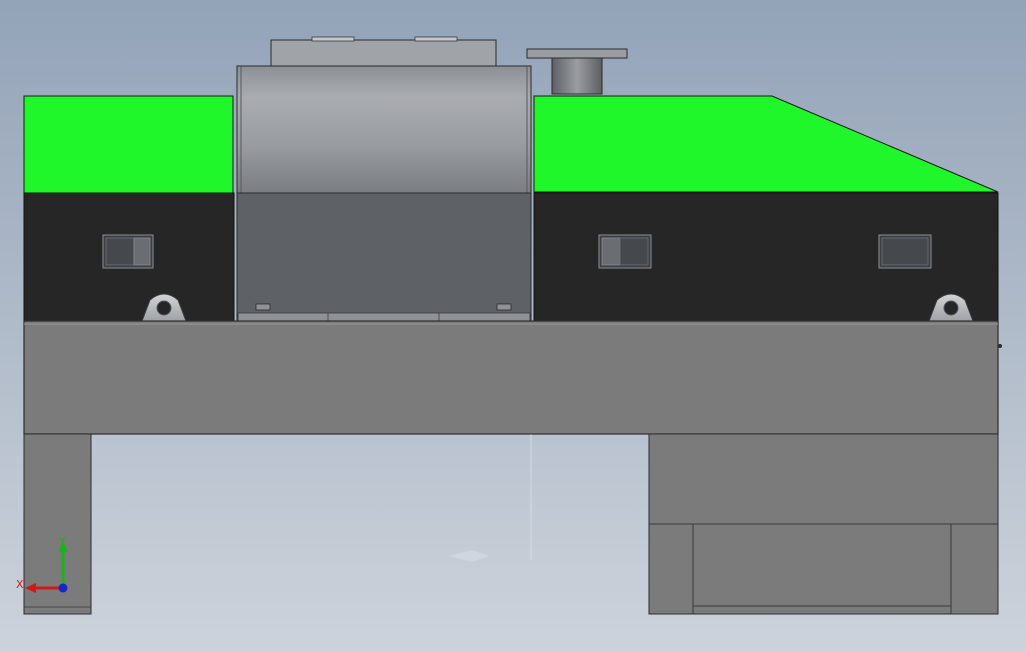 The width and height of the screenshot is (1026, 652). I want to click on left-housing, so click(129, 257).